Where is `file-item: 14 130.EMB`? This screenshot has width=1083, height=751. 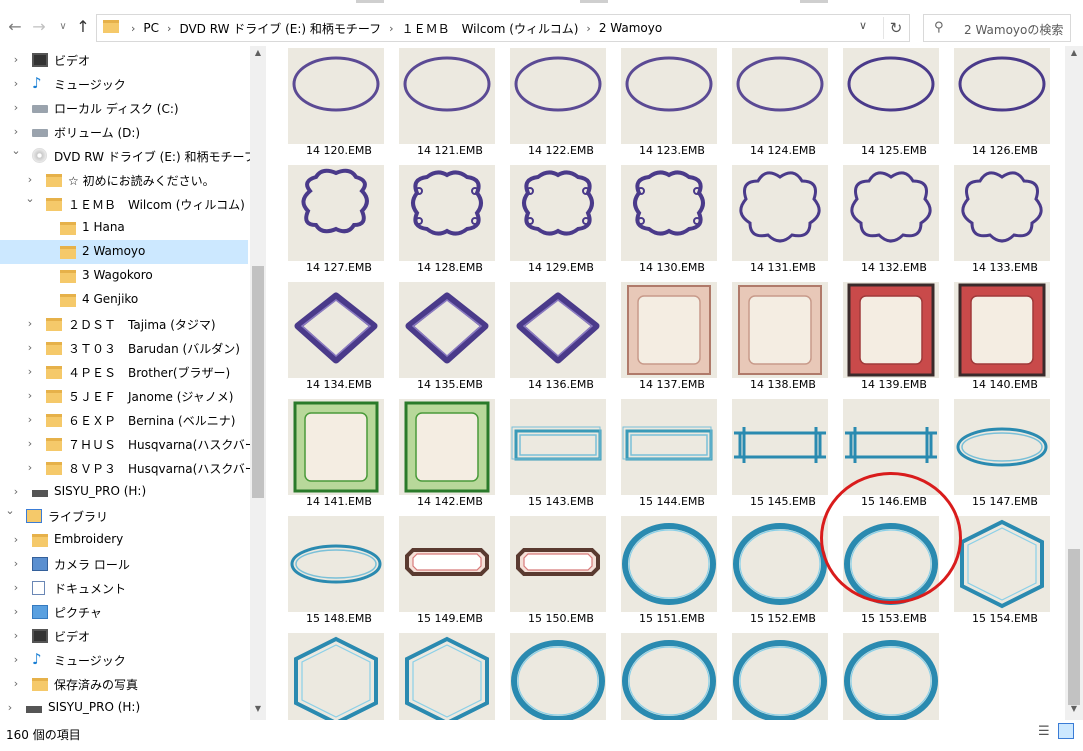
file-item: 14 130.EMB is located at coordinates (672, 223).